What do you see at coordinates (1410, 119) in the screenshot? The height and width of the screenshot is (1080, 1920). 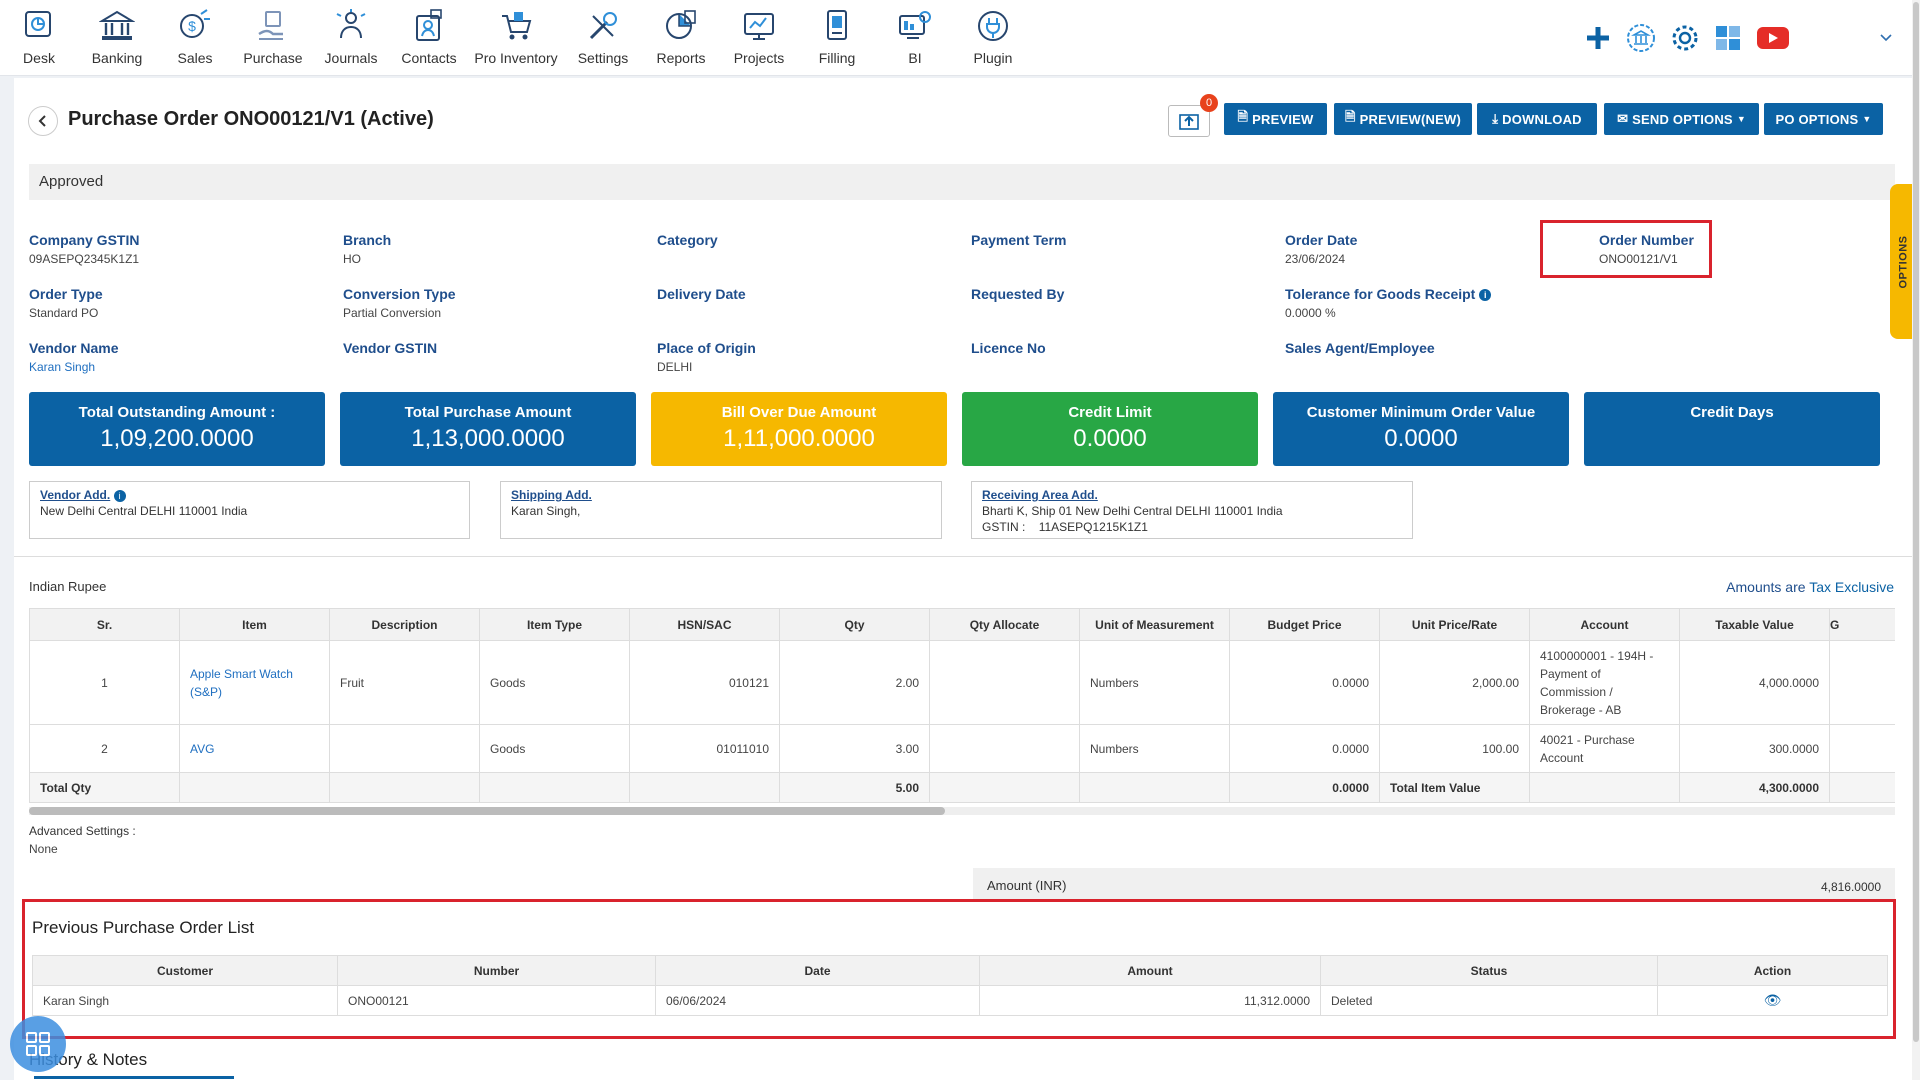 I see `preview-new-label: PREVIEW(NEW)` at bounding box center [1410, 119].